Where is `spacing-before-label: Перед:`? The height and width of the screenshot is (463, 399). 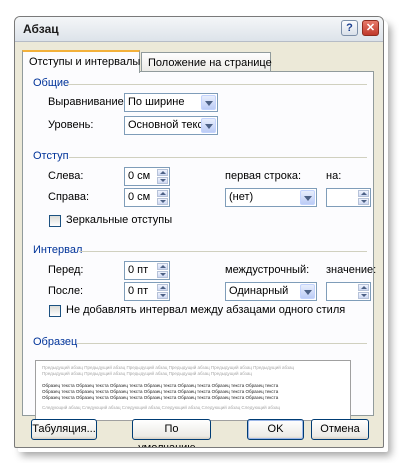 spacing-before-label: Перед: is located at coordinates (66, 270).